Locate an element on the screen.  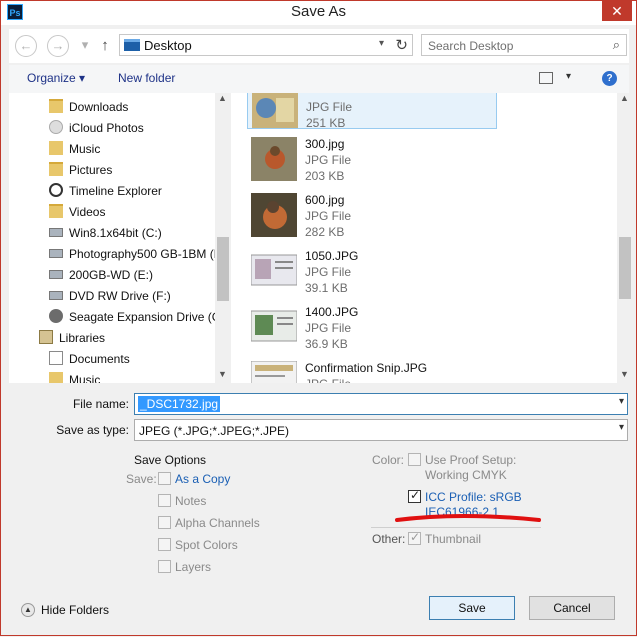
thumbnail-label: Thumbnail is located at coordinates (453, 539).